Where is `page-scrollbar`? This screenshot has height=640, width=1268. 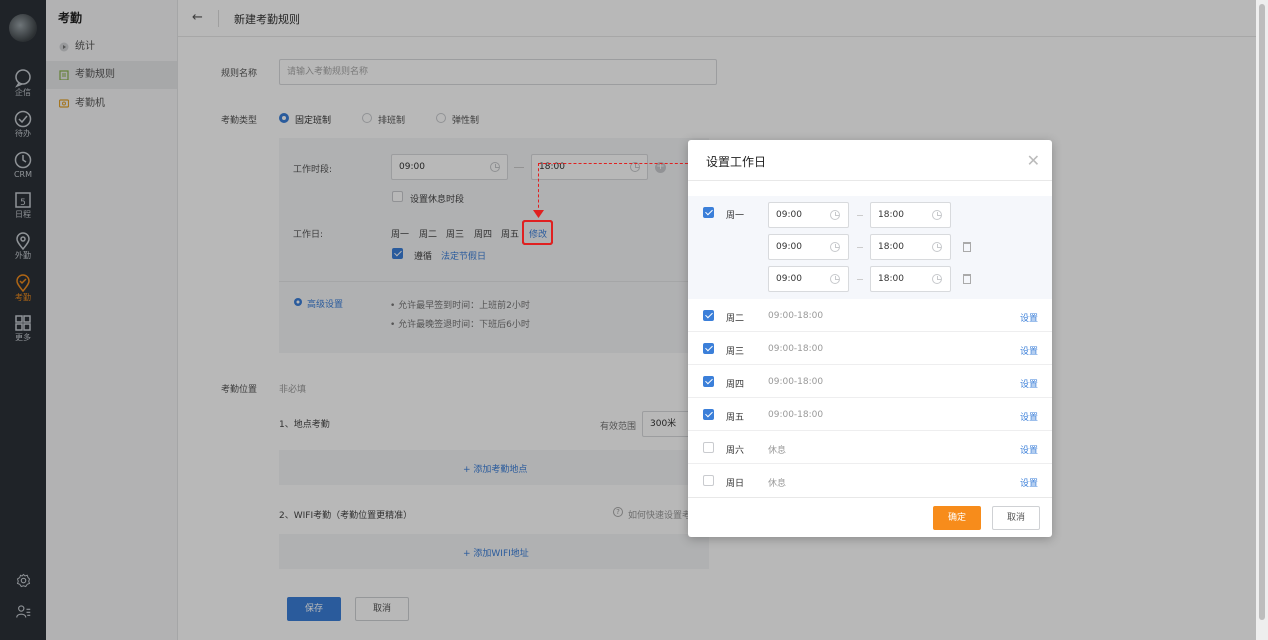 page-scrollbar is located at coordinates (1262, 320).